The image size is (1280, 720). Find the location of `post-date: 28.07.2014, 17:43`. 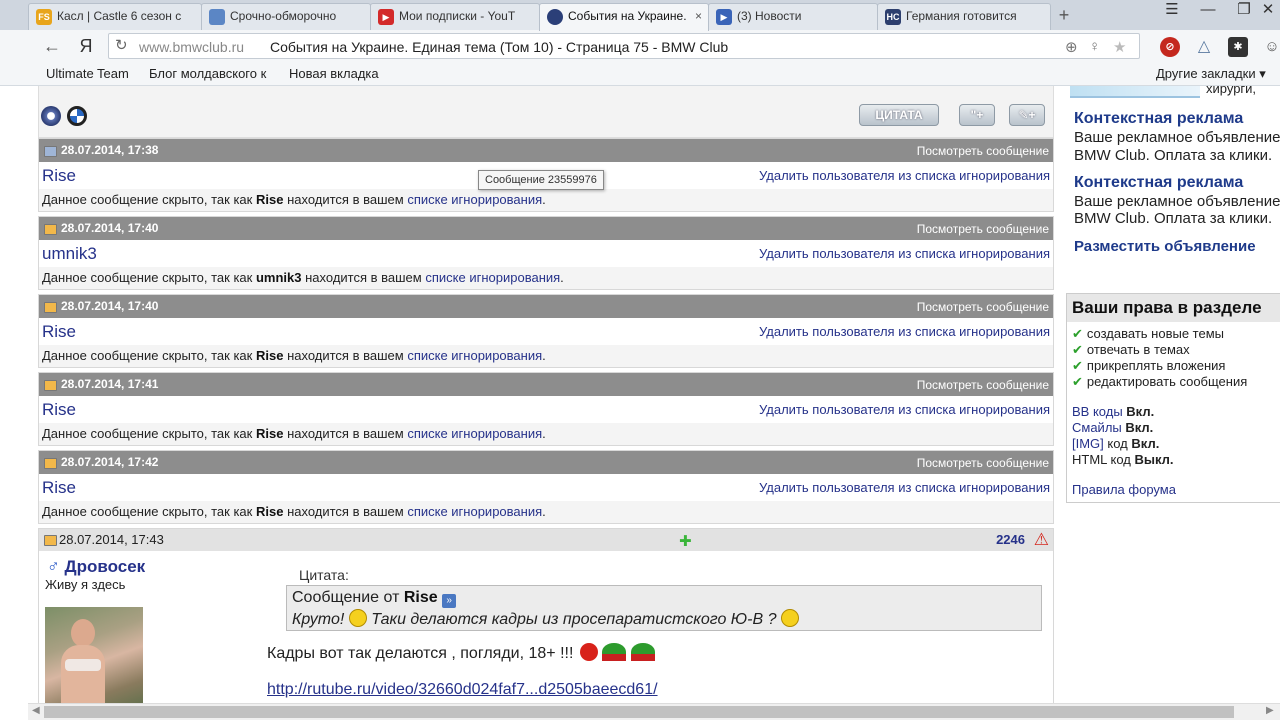

post-date: 28.07.2014, 17:43 is located at coordinates (111, 539).